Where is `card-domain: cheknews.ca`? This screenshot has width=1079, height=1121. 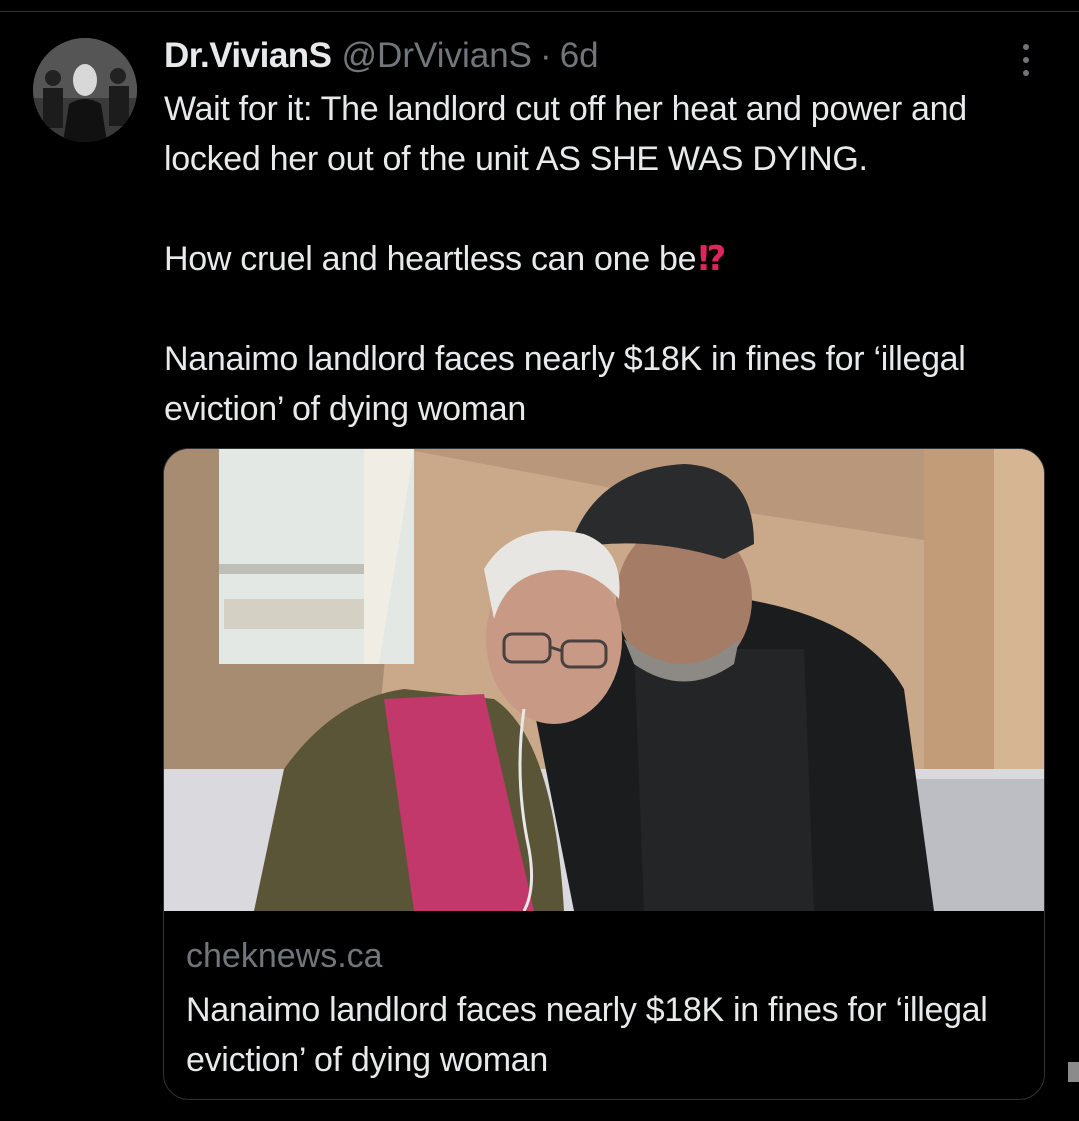 card-domain: cheknews.ca is located at coordinates (284, 956).